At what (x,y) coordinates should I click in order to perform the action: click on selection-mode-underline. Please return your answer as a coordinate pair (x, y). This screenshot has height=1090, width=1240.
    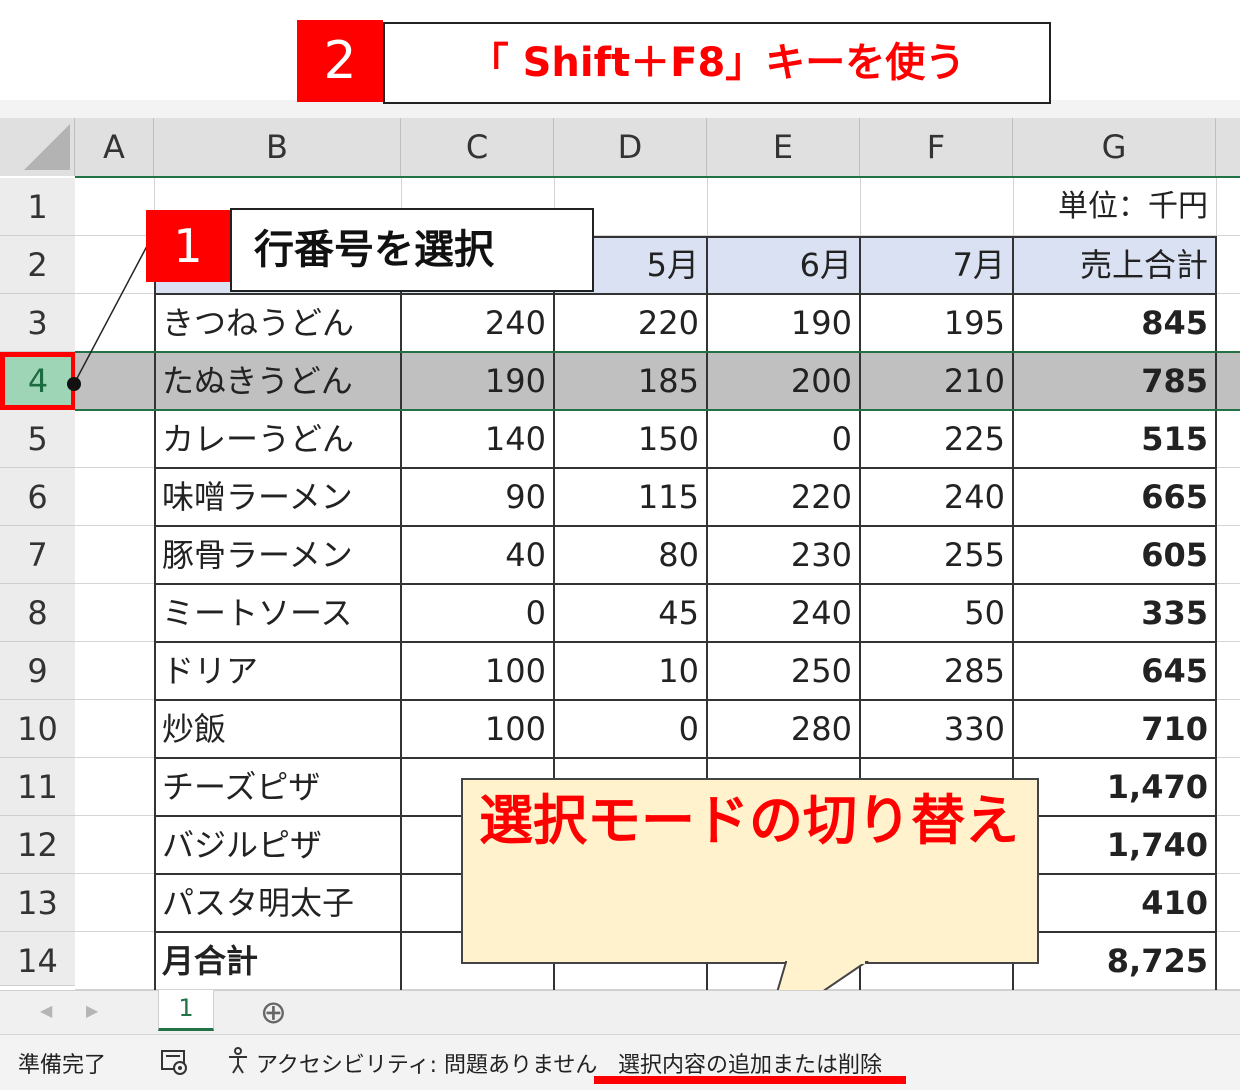
    Looking at the image, I should click on (750, 1080).